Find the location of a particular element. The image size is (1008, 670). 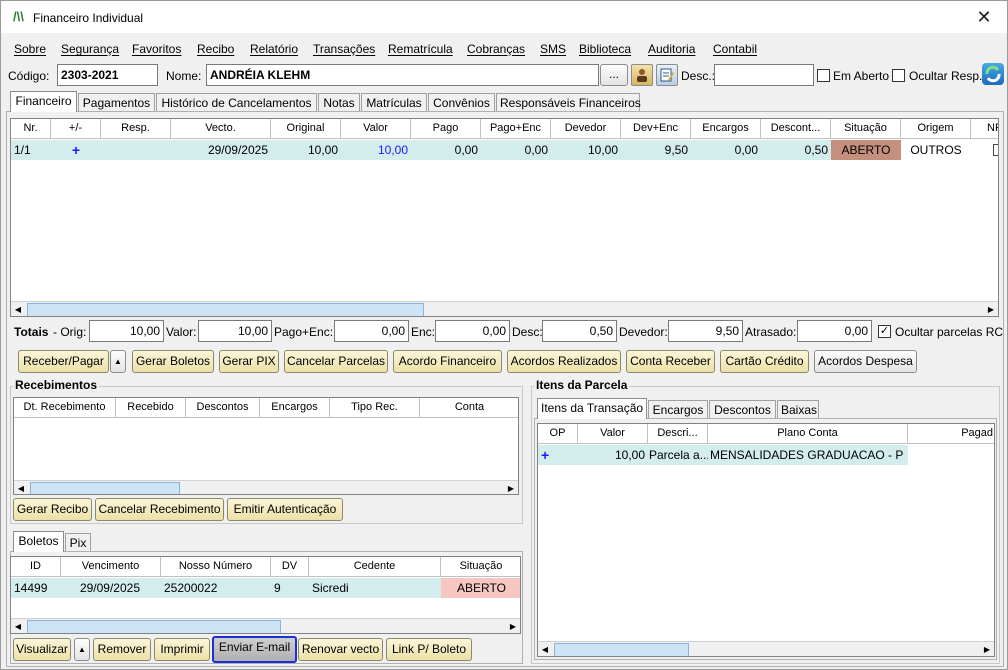

menu-cobrancas: Cobranças is located at coordinates (496, 49).